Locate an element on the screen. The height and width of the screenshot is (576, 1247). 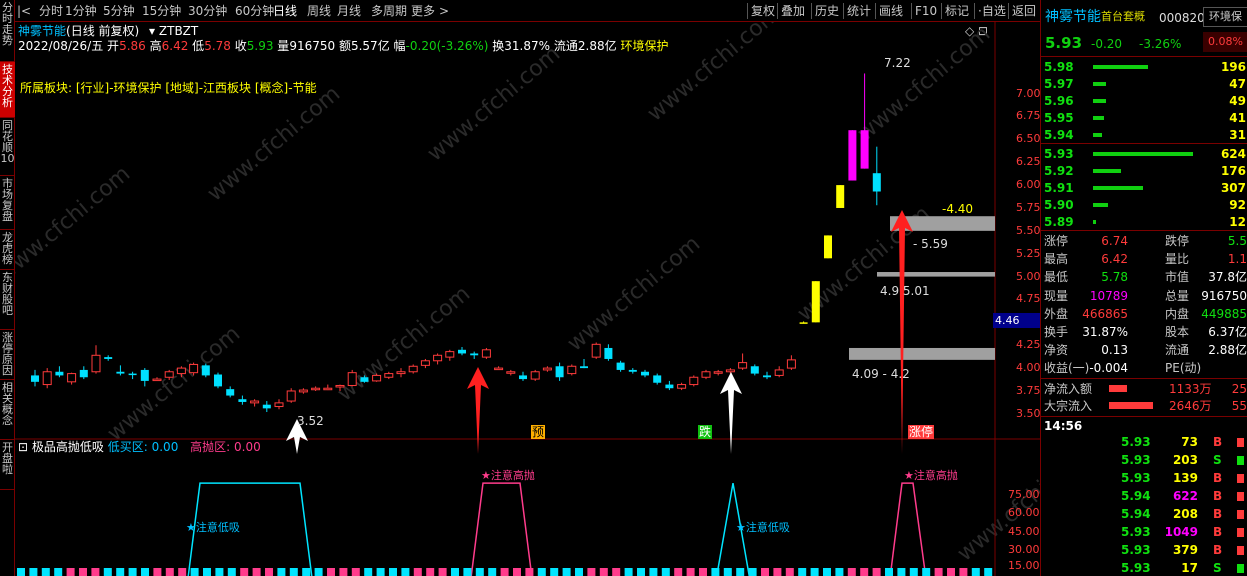
note-low-buy-2: ★注意低吸 is located at coordinates (763, 527).